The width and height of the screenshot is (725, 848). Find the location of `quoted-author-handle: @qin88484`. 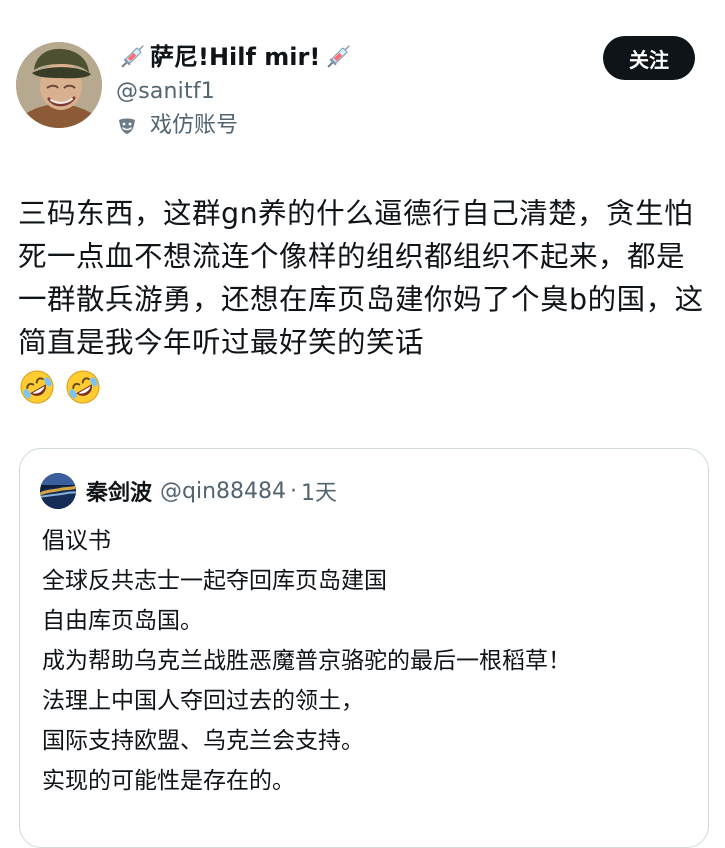

quoted-author-handle: @qin88484 is located at coordinates (223, 491).